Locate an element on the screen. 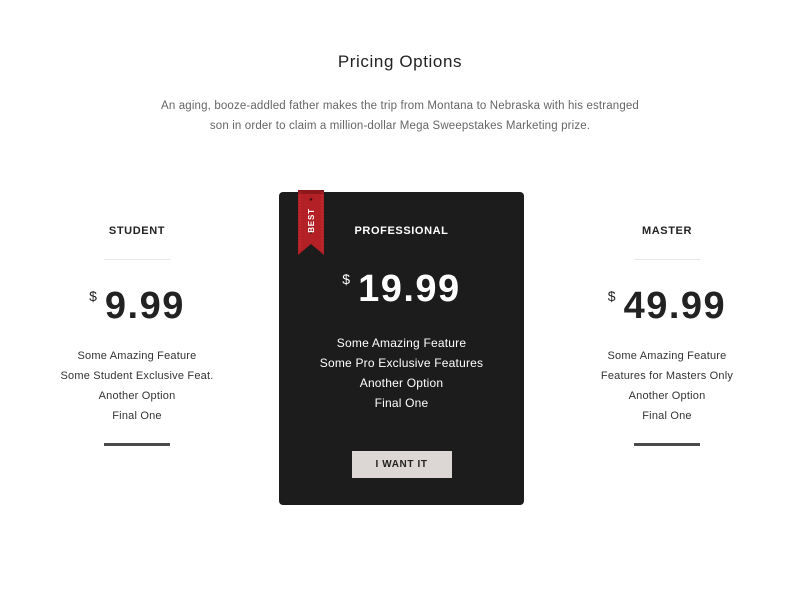 This screenshot has width=800, height=600. plan-price: $9.99 is located at coordinates (137, 306).